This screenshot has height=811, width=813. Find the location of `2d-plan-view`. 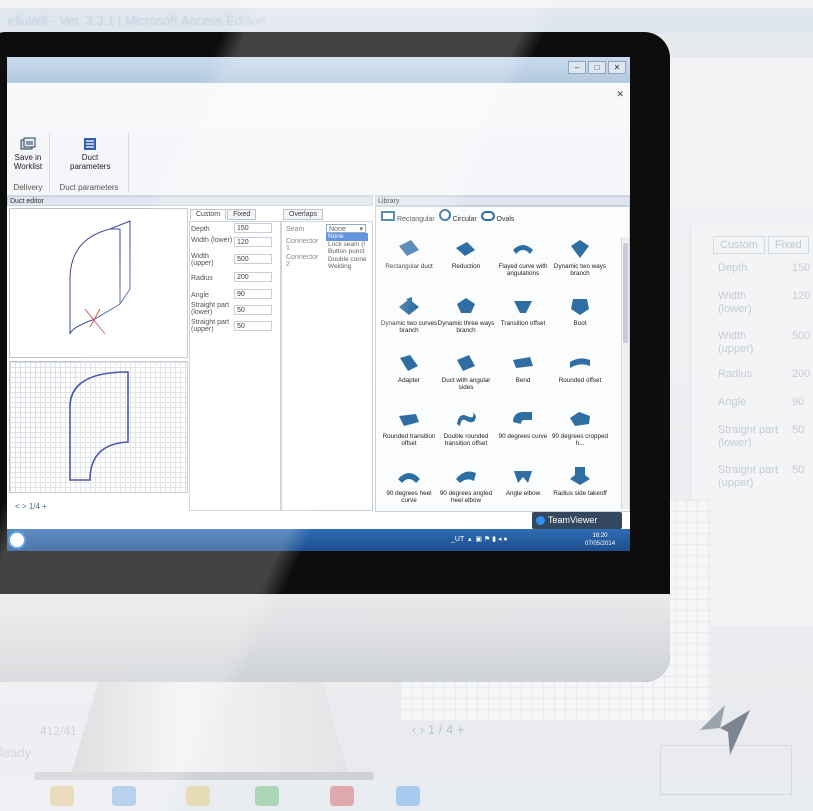

2d-plan-view is located at coordinates (98, 427).